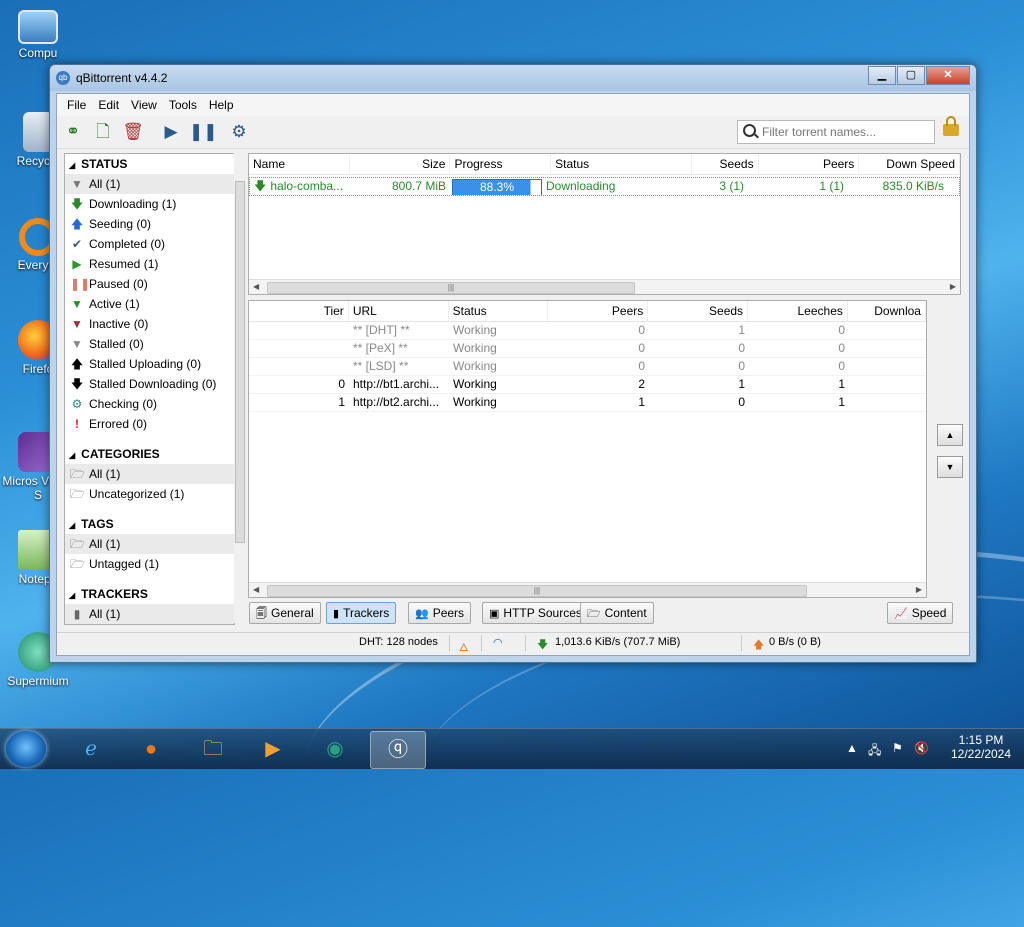  What do you see at coordinates (897, 748) in the screenshot?
I see `action-center-flag-icon: ⚑` at bounding box center [897, 748].